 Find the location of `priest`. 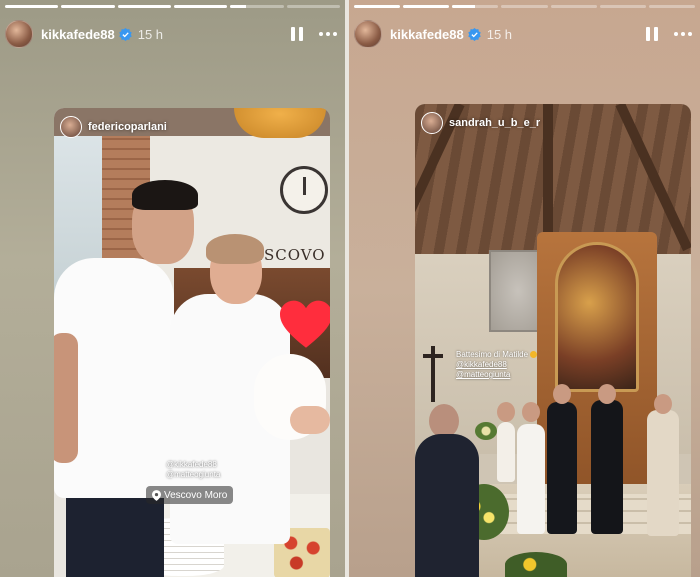

priest is located at coordinates (506, 452).